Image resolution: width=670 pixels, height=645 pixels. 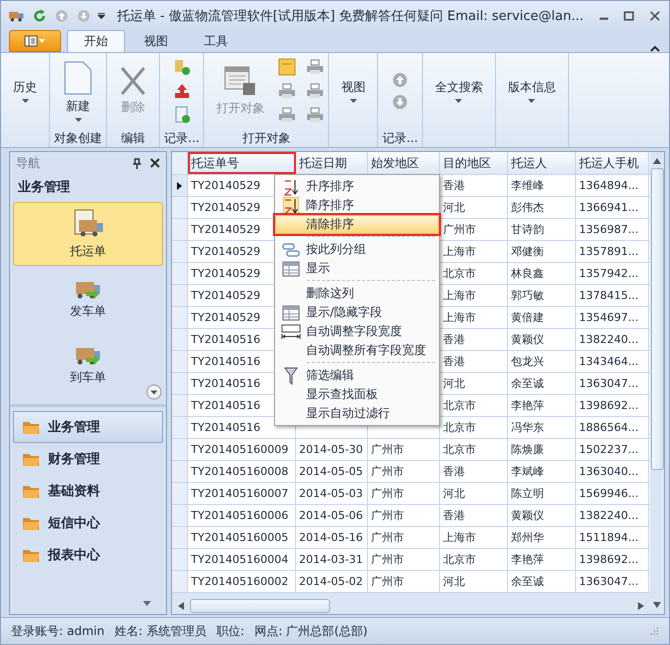 What do you see at coordinates (527, 185) in the screenshot?
I see `table-cell: 李维峰` at bounding box center [527, 185].